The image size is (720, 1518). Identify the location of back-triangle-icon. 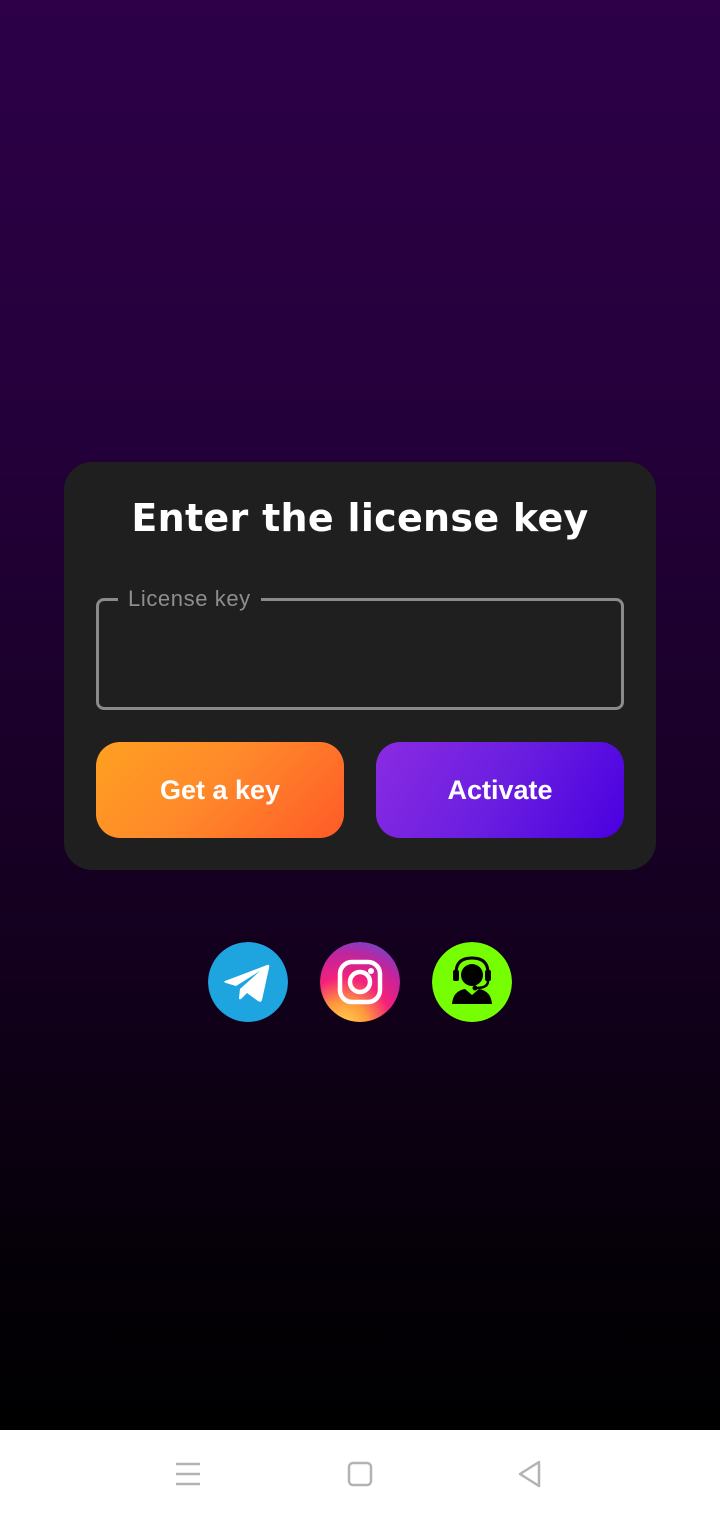
(529, 1474).